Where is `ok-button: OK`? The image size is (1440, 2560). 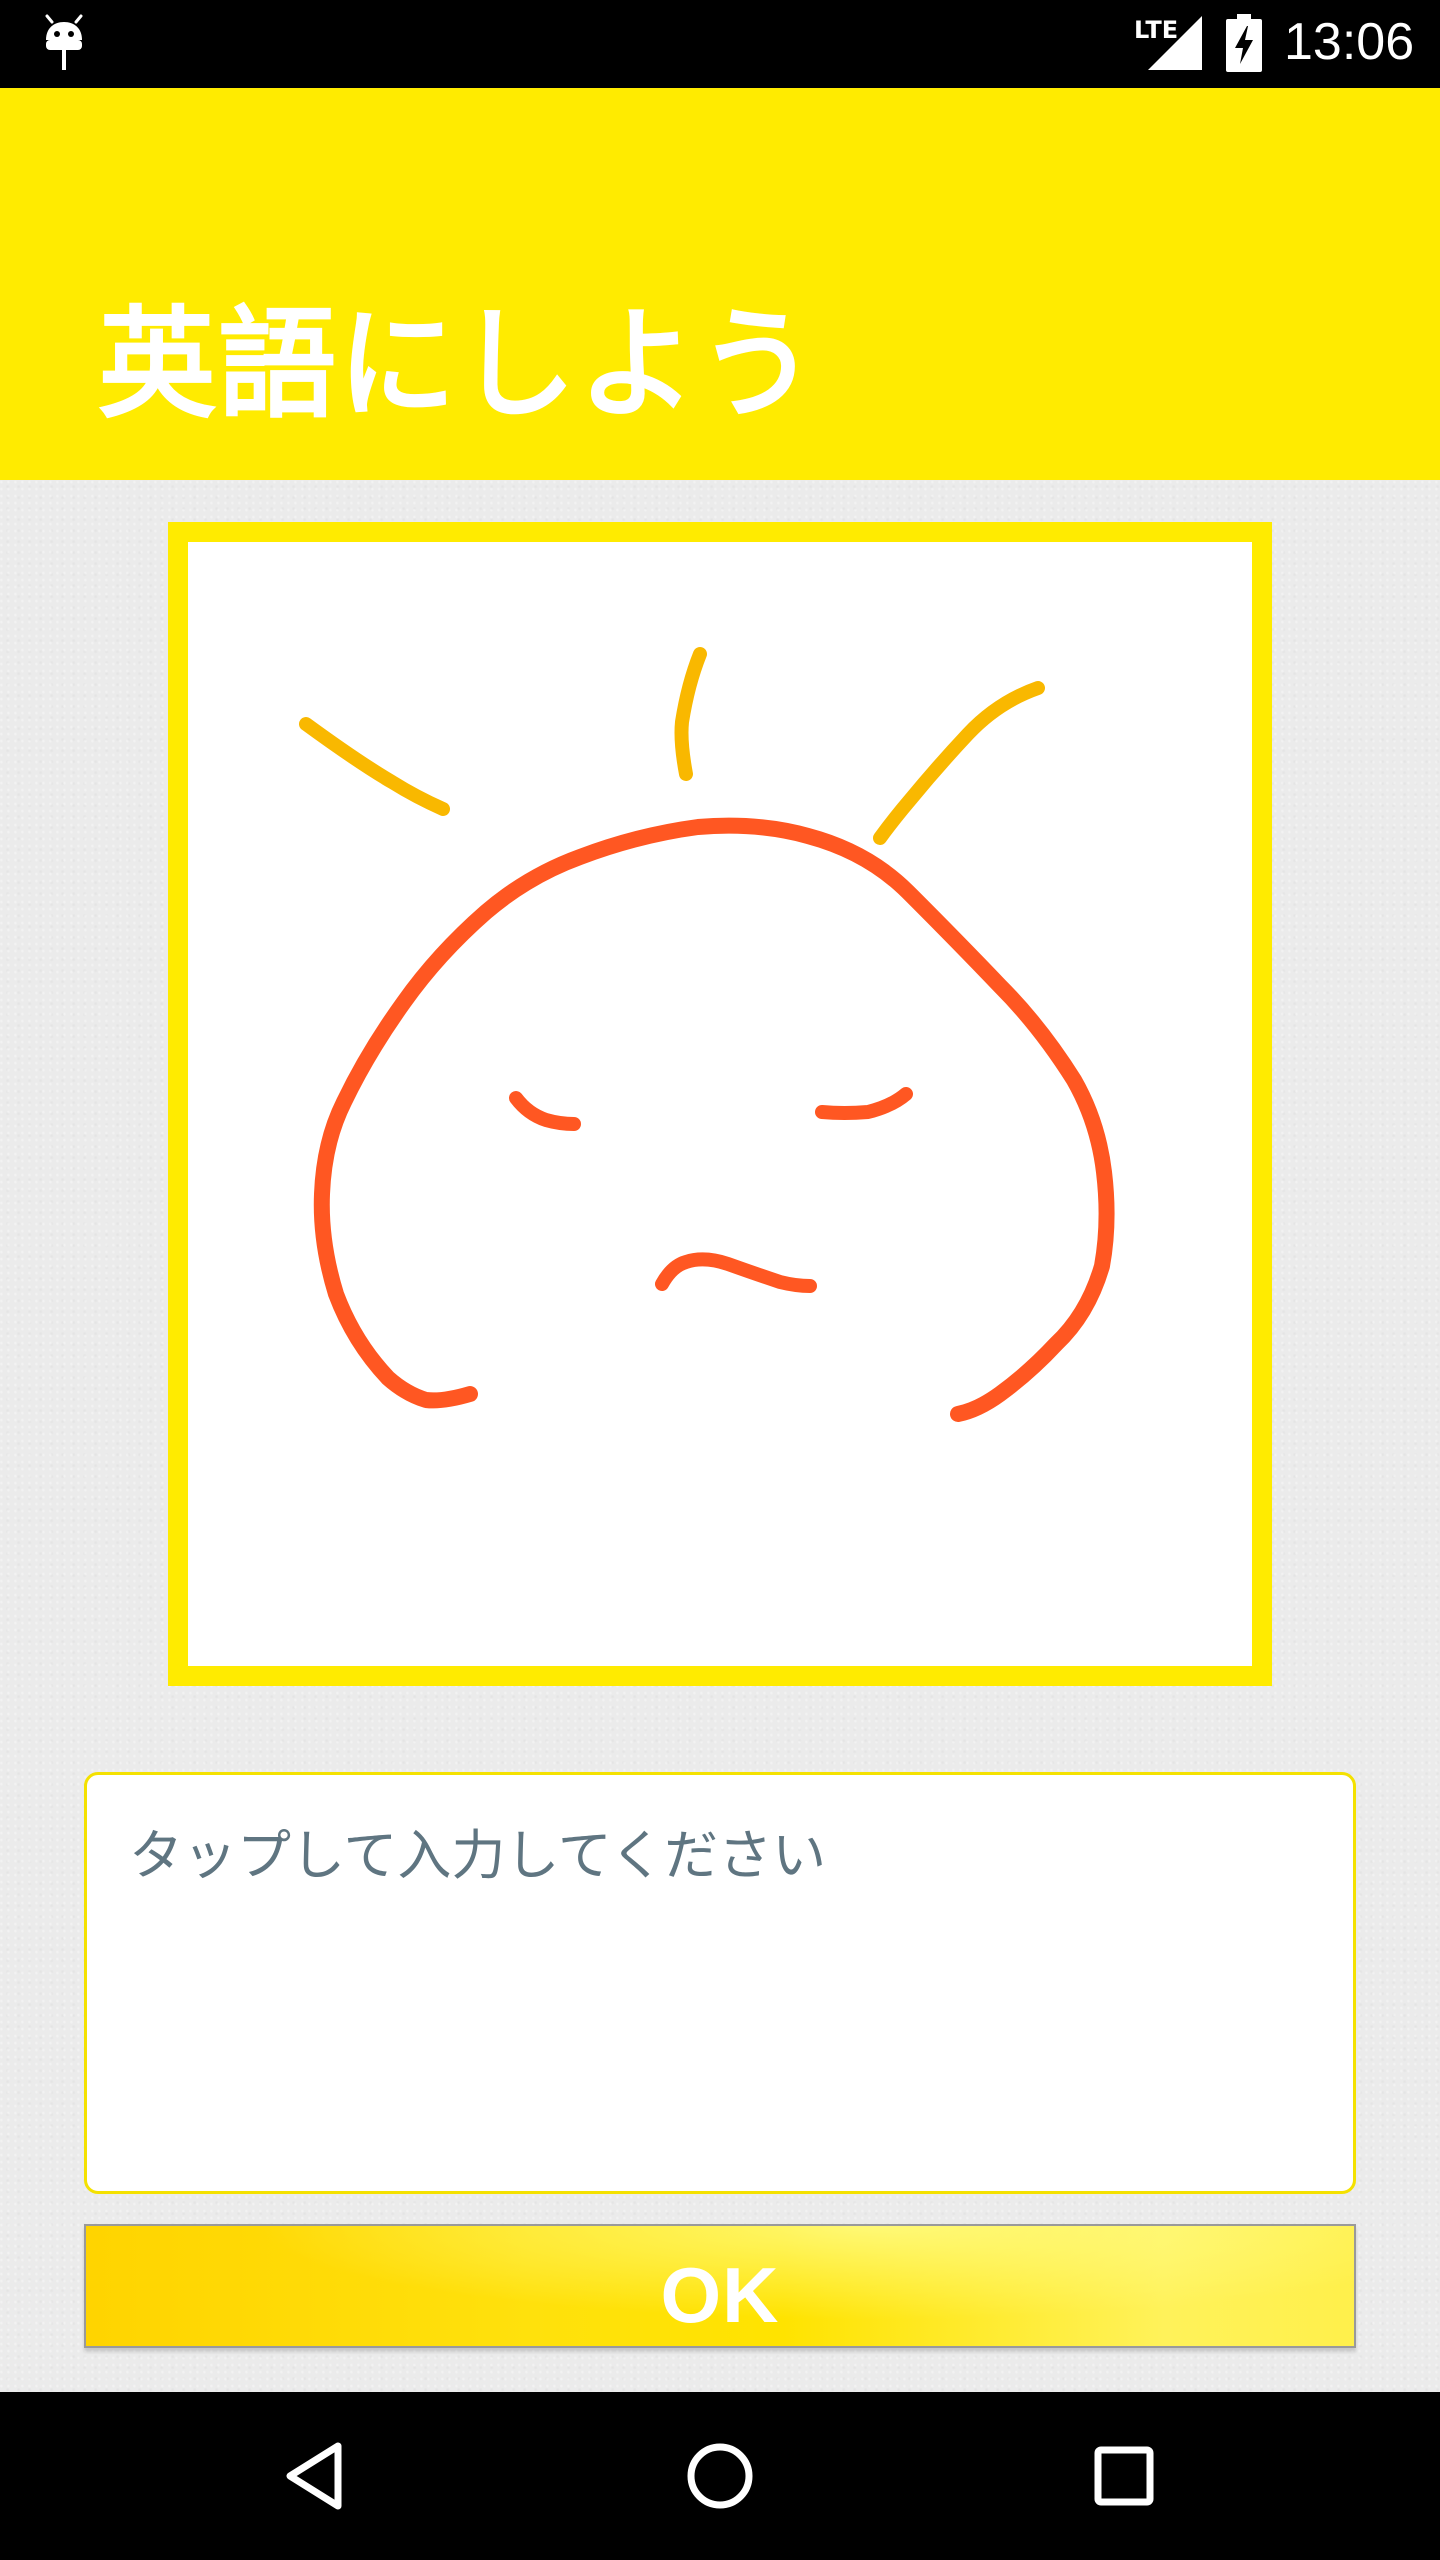 ok-button: OK is located at coordinates (720, 2286).